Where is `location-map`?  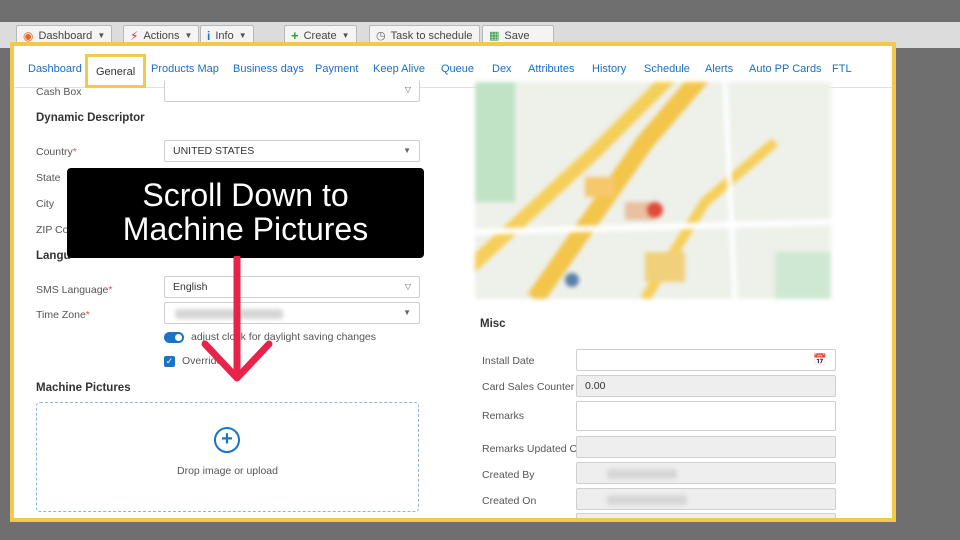
location-map is located at coordinates (653, 190).